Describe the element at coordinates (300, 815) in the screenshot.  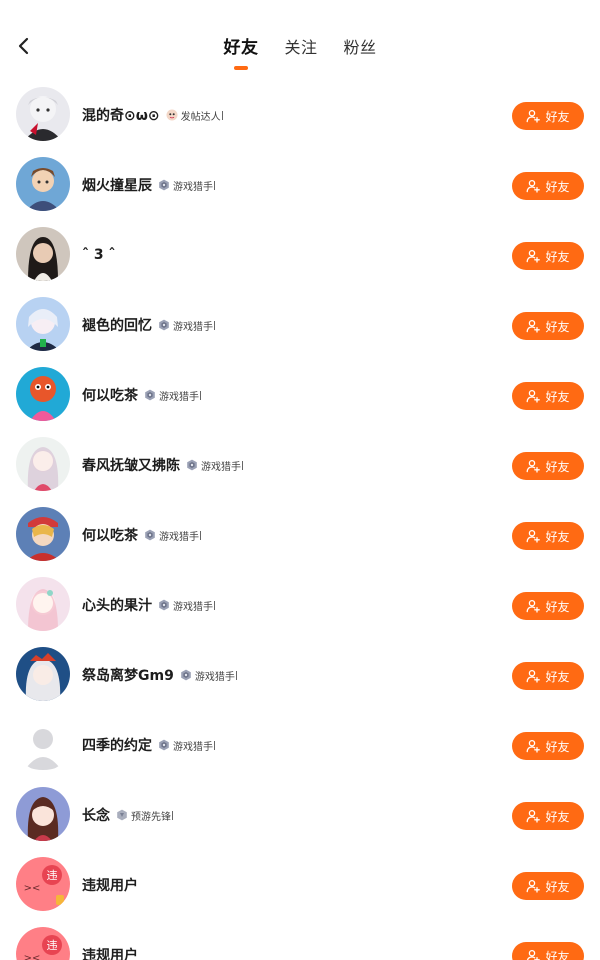
I see `friend-row: 长念 预游先锋 好友` at that location.